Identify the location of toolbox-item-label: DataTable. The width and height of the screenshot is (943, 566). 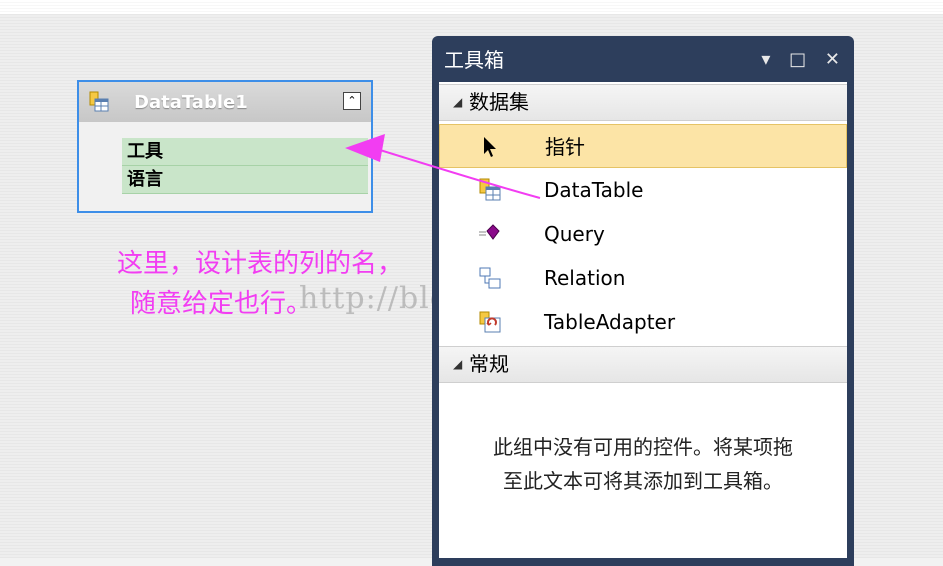
(594, 190).